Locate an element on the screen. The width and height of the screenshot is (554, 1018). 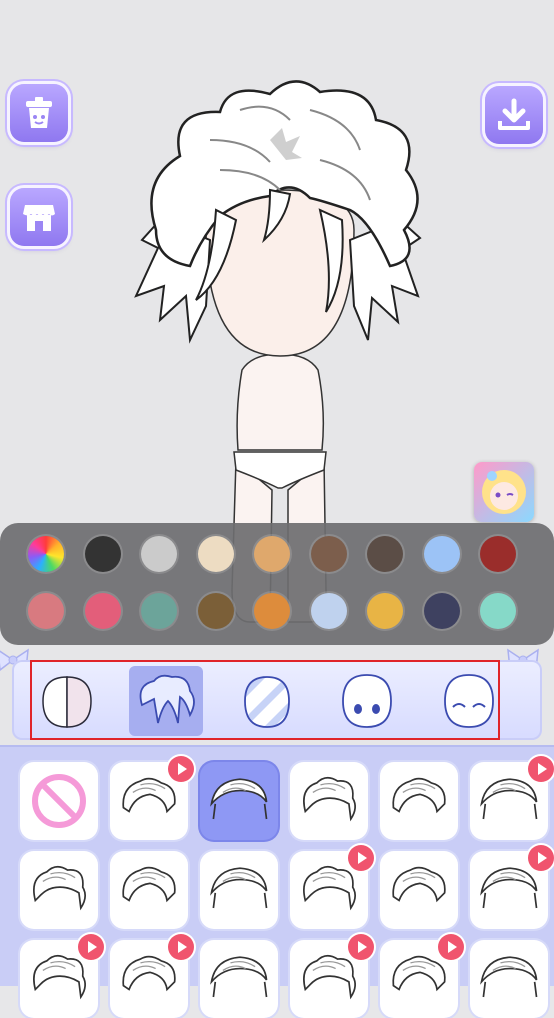
trash-icon is located at coordinates (39, 112).